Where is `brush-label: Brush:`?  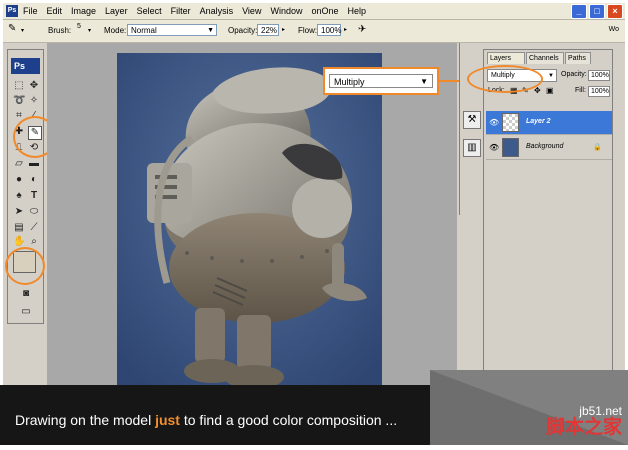
brush-label: Brush: is located at coordinates (60, 30).